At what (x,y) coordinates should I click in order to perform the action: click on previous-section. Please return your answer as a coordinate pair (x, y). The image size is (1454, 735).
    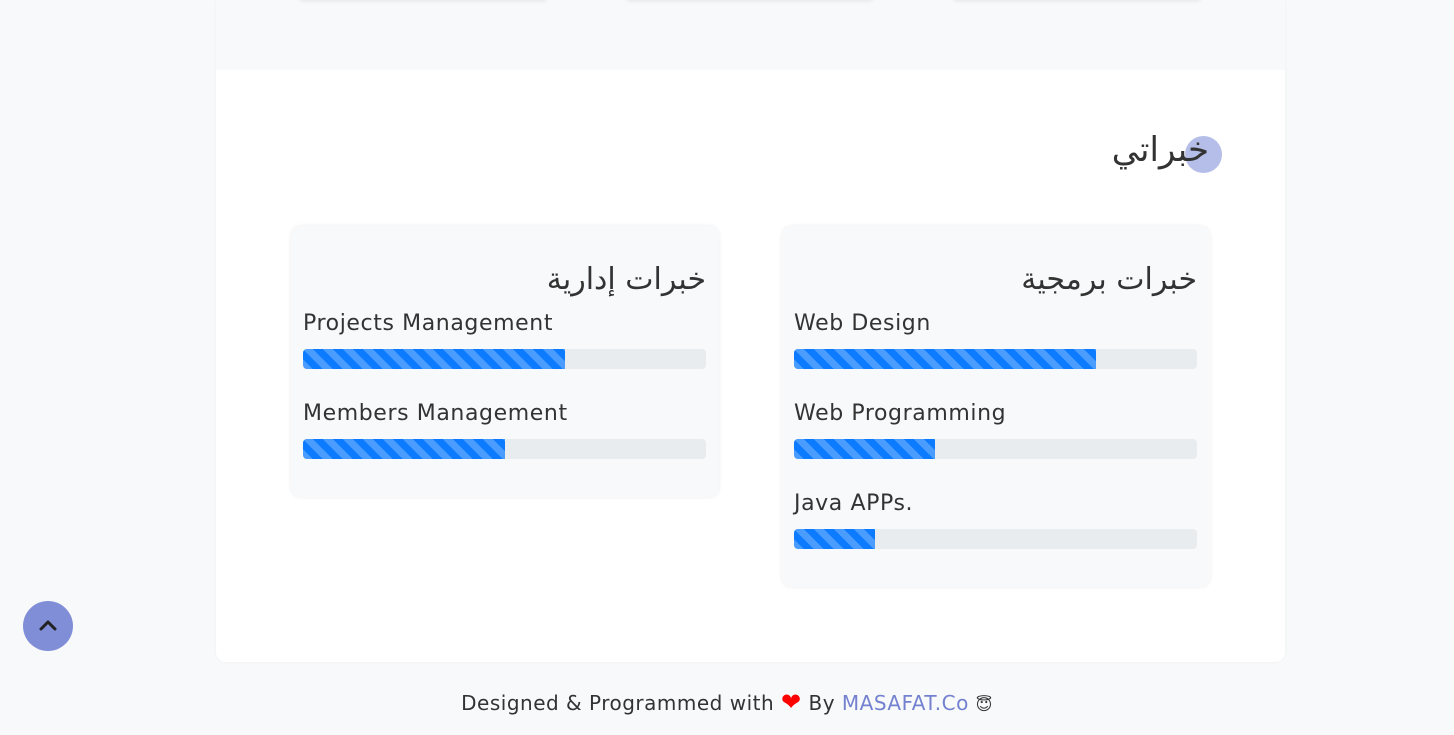
    Looking at the image, I should click on (750, 35).